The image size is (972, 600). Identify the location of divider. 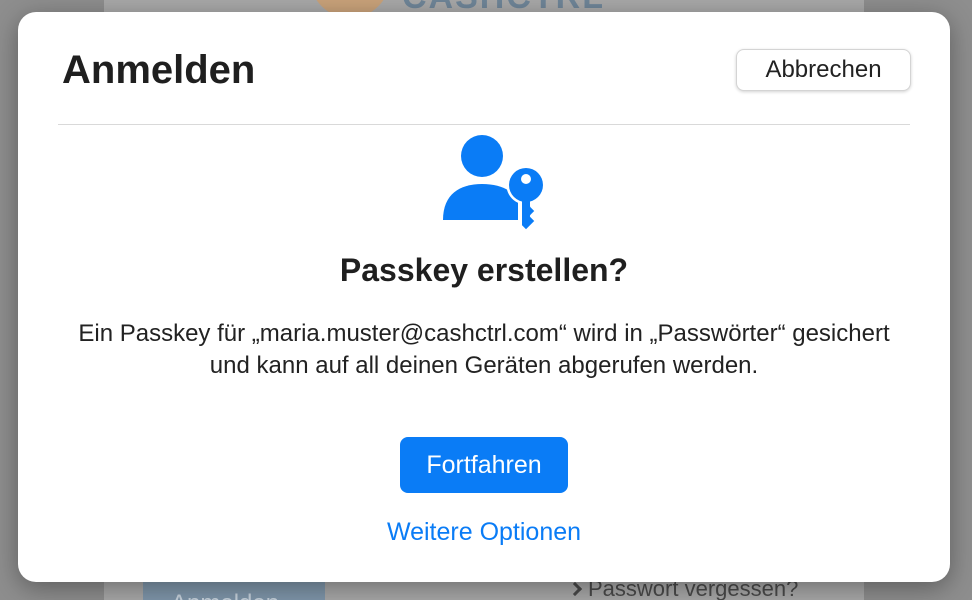
(484, 124).